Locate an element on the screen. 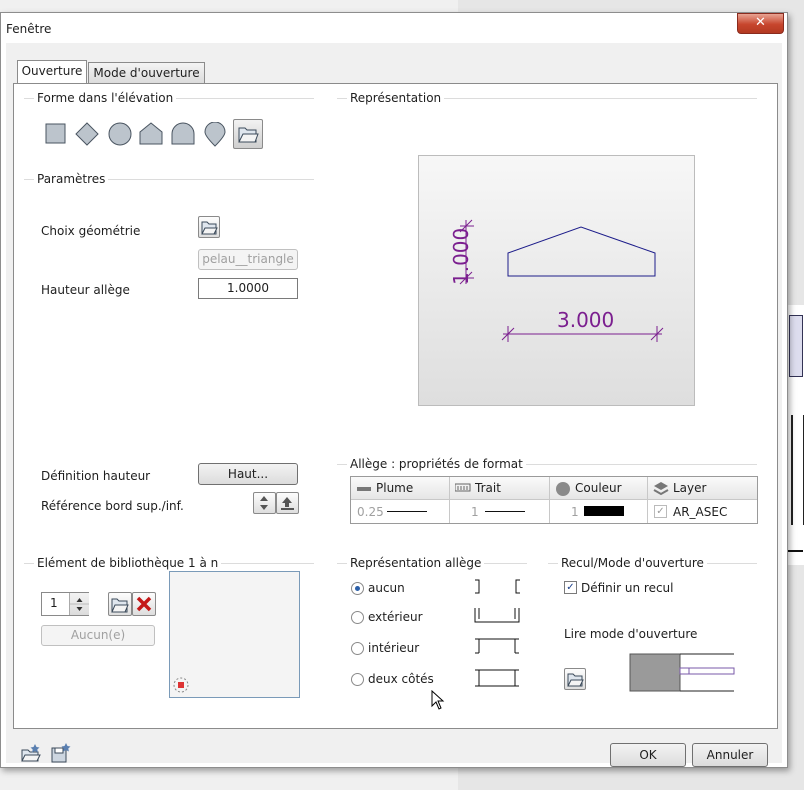 This screenshot has width=804, height=790. align-top-button is located at coordinates (287, 503).